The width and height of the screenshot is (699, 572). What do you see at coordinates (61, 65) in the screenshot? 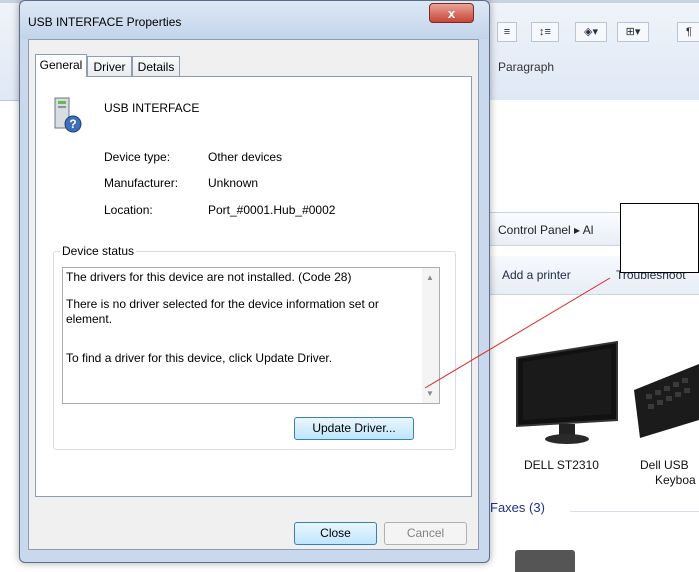
I see `tab-general: General` at bounding box center [61, 65].